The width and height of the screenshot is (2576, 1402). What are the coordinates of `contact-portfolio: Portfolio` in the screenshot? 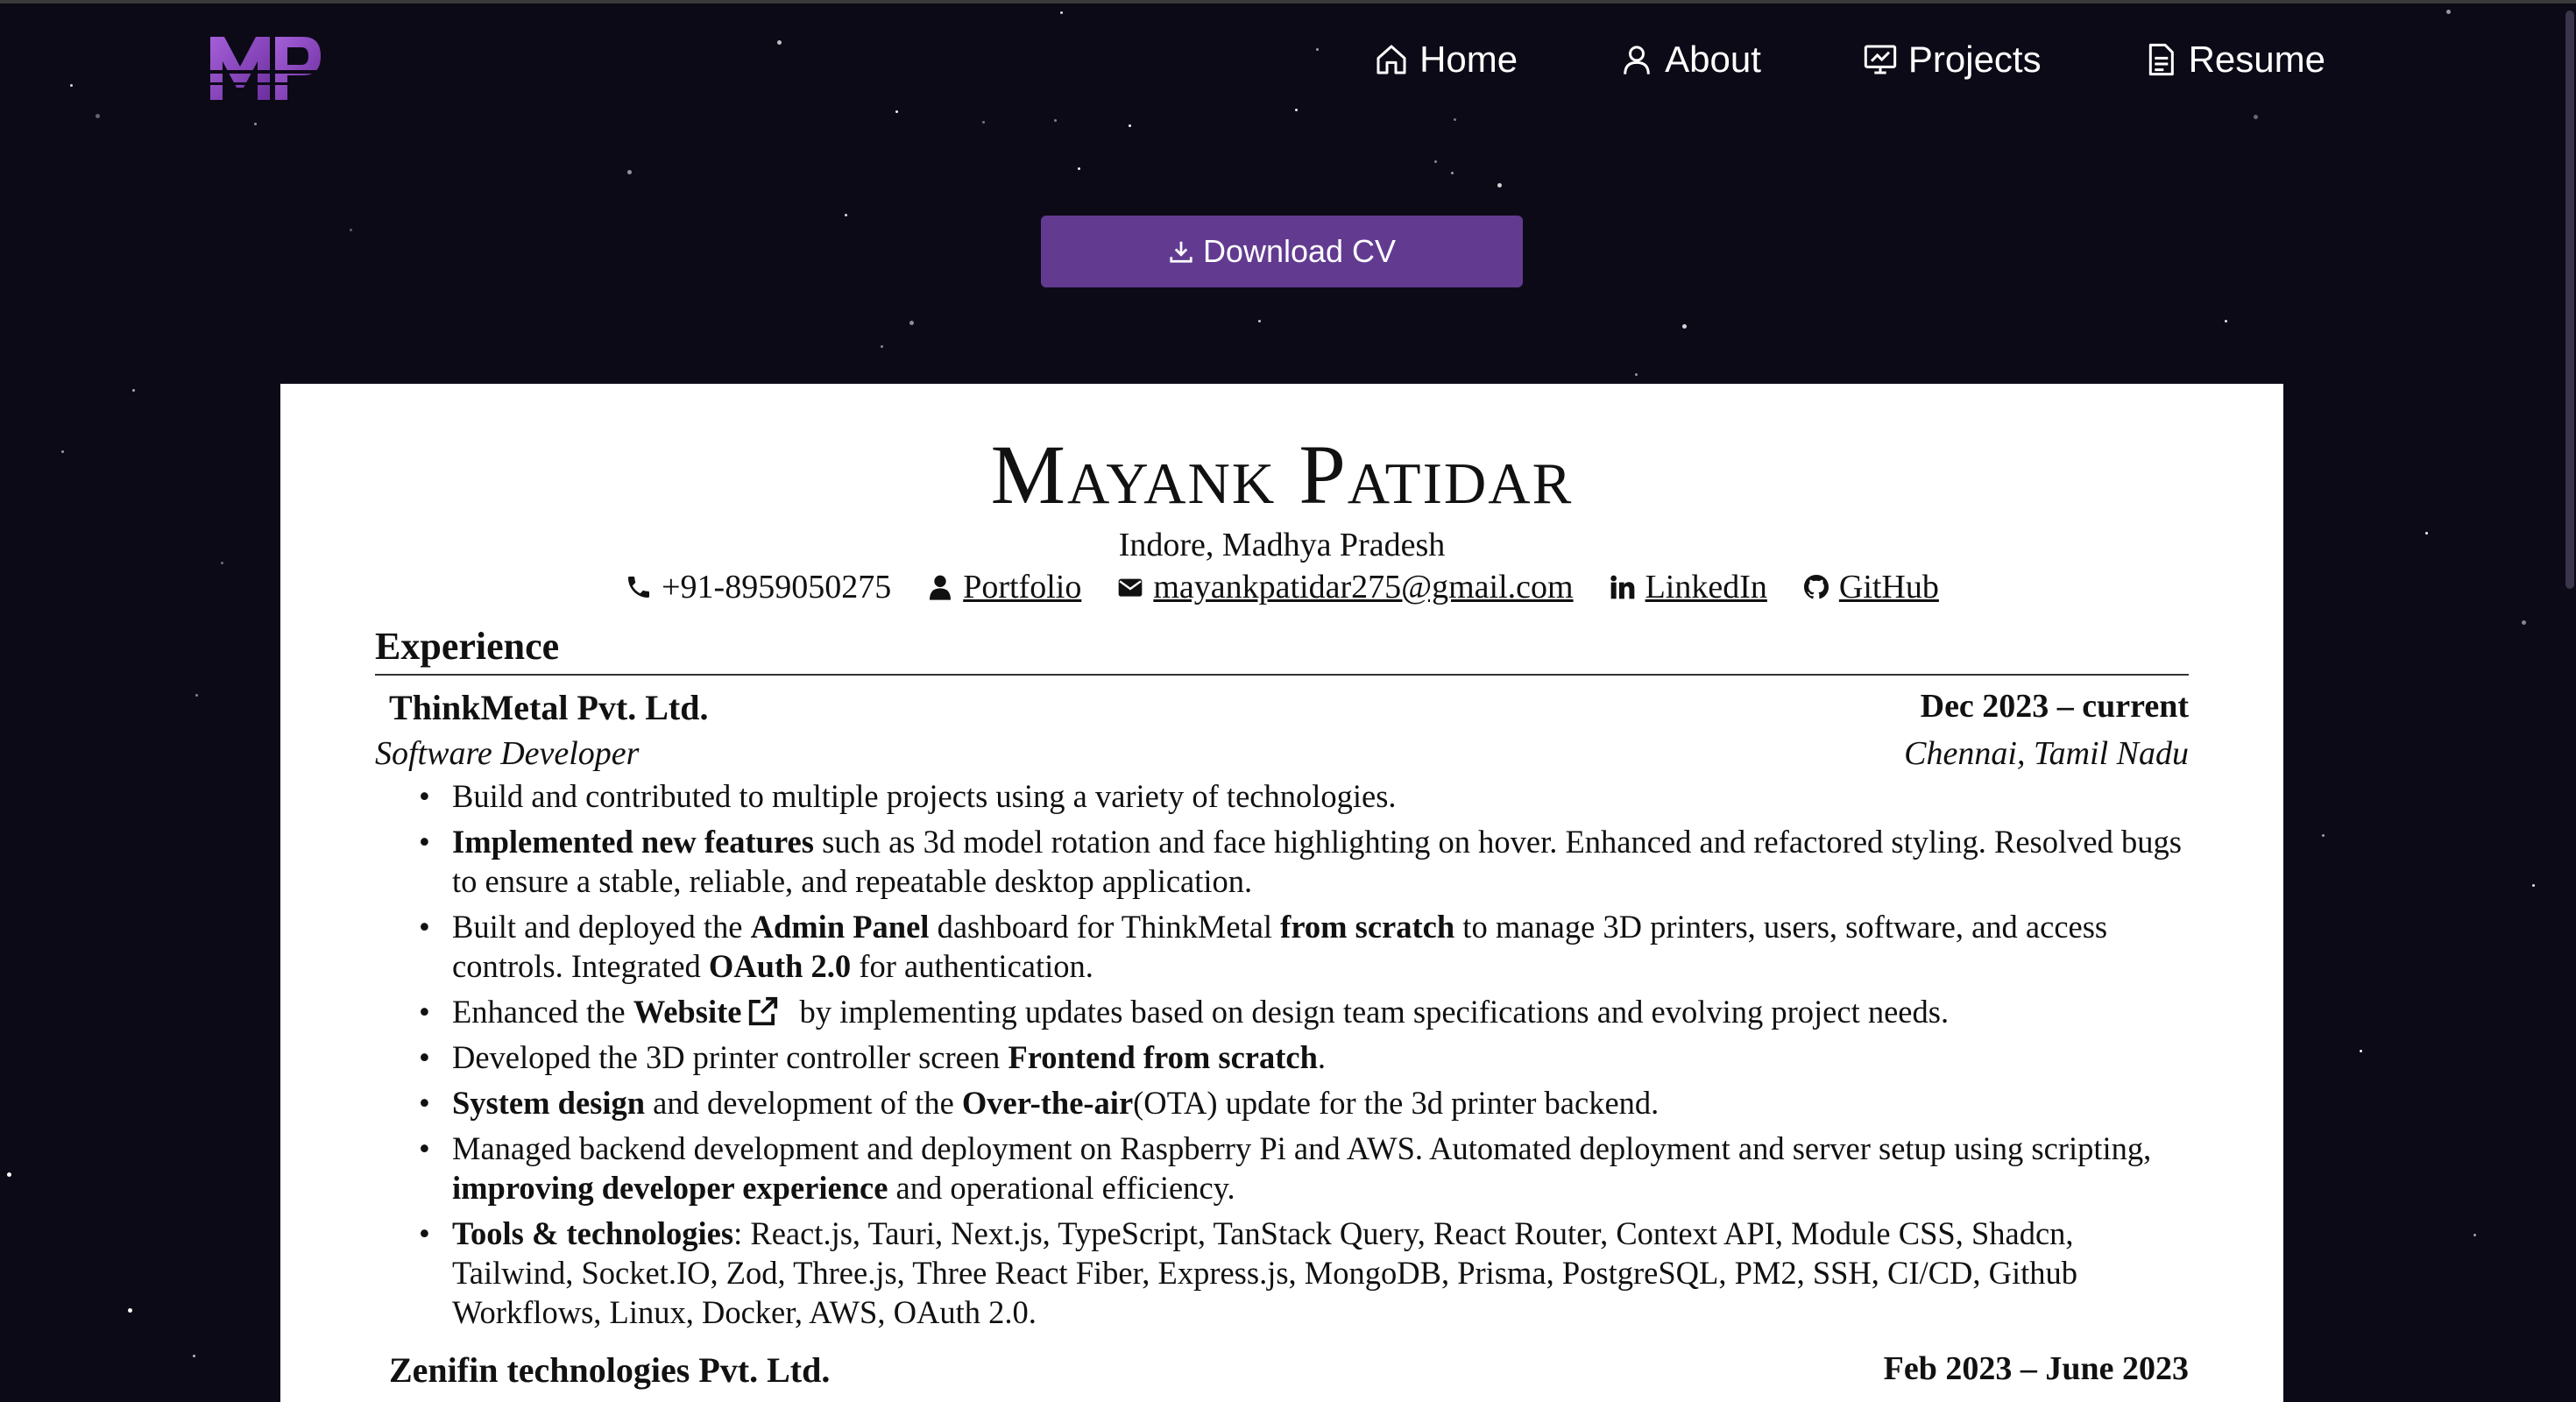 It's located at (1003, 587).